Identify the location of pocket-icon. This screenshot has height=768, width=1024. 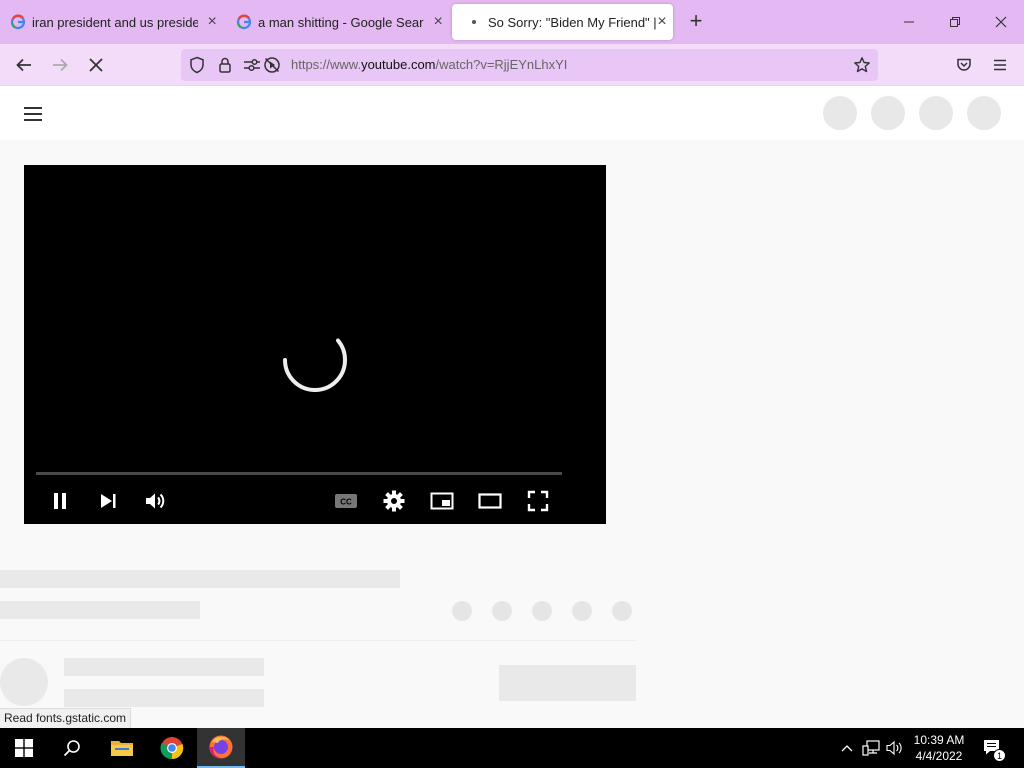
(964, 64).